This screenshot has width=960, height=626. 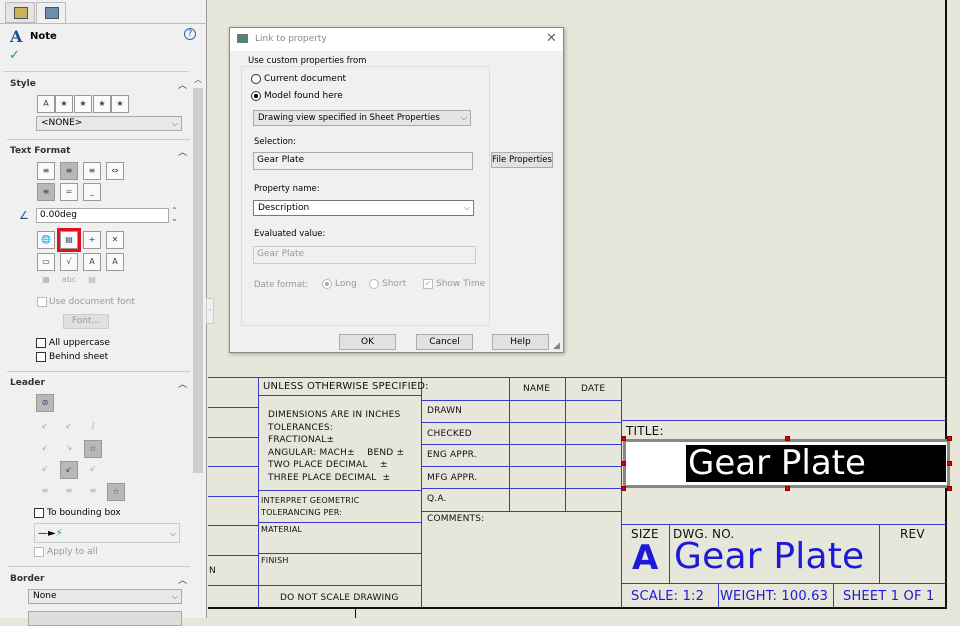 What do you see at coordinates (256, 96) in the screenshot?
I see `model-found-here-radio` at bounding box center [256, 96].